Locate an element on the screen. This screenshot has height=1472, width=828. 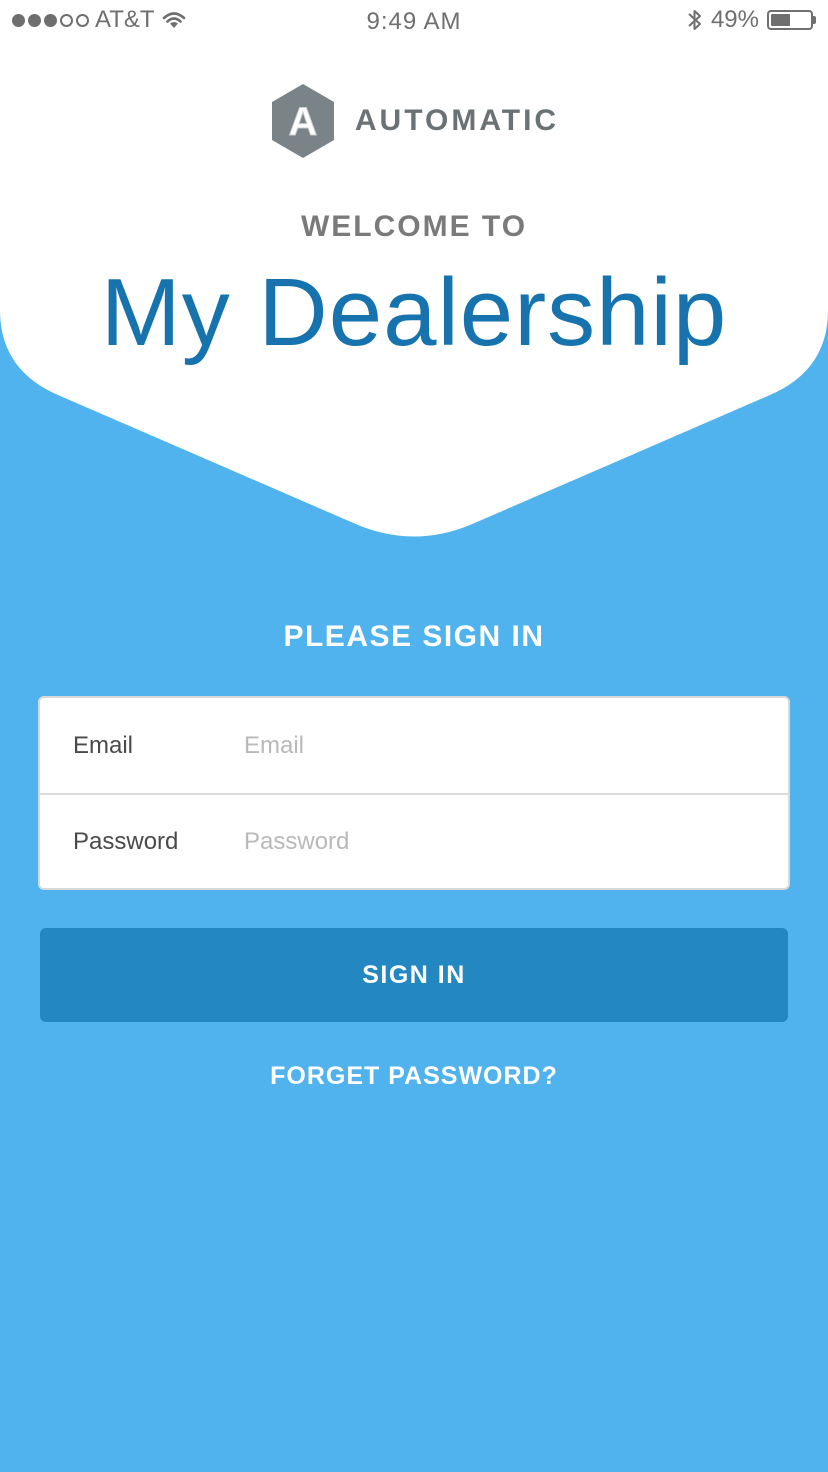
logo-letter: A is located at coordinates (302, 122).